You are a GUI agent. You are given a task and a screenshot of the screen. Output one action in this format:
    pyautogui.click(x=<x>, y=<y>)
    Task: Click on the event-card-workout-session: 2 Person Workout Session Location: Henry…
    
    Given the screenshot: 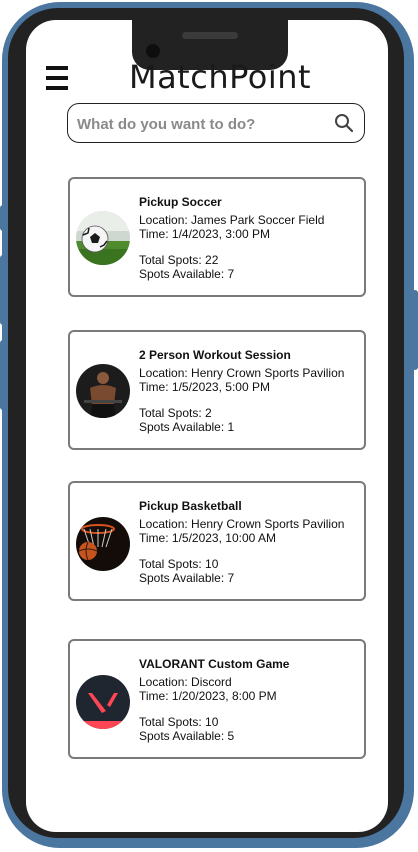 What is the action you would take?
    pyautogui.click(x=217, y=390)
    